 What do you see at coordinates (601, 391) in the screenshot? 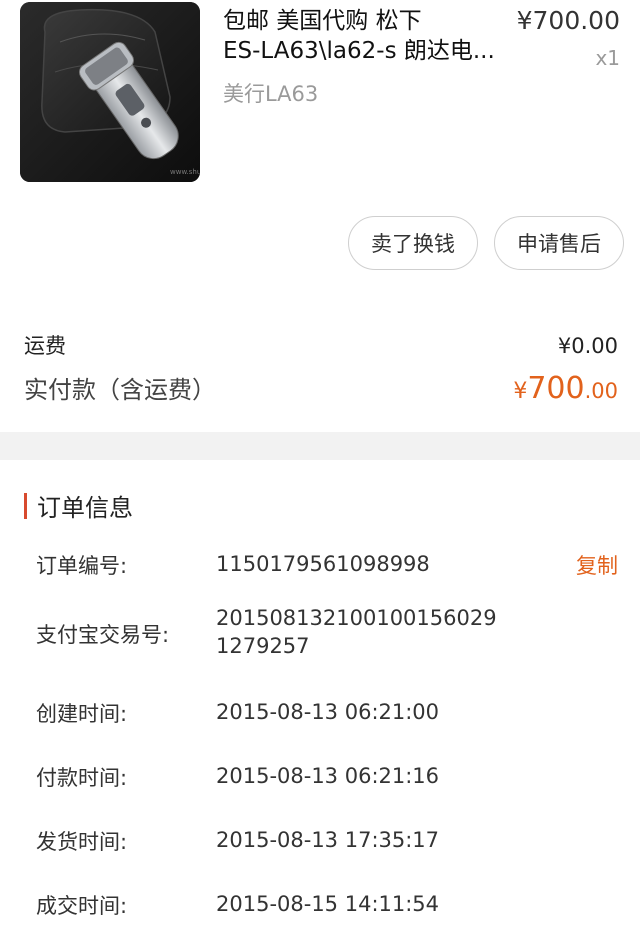
I see `paid-decimal: .00` at bounding box center [601, 391].